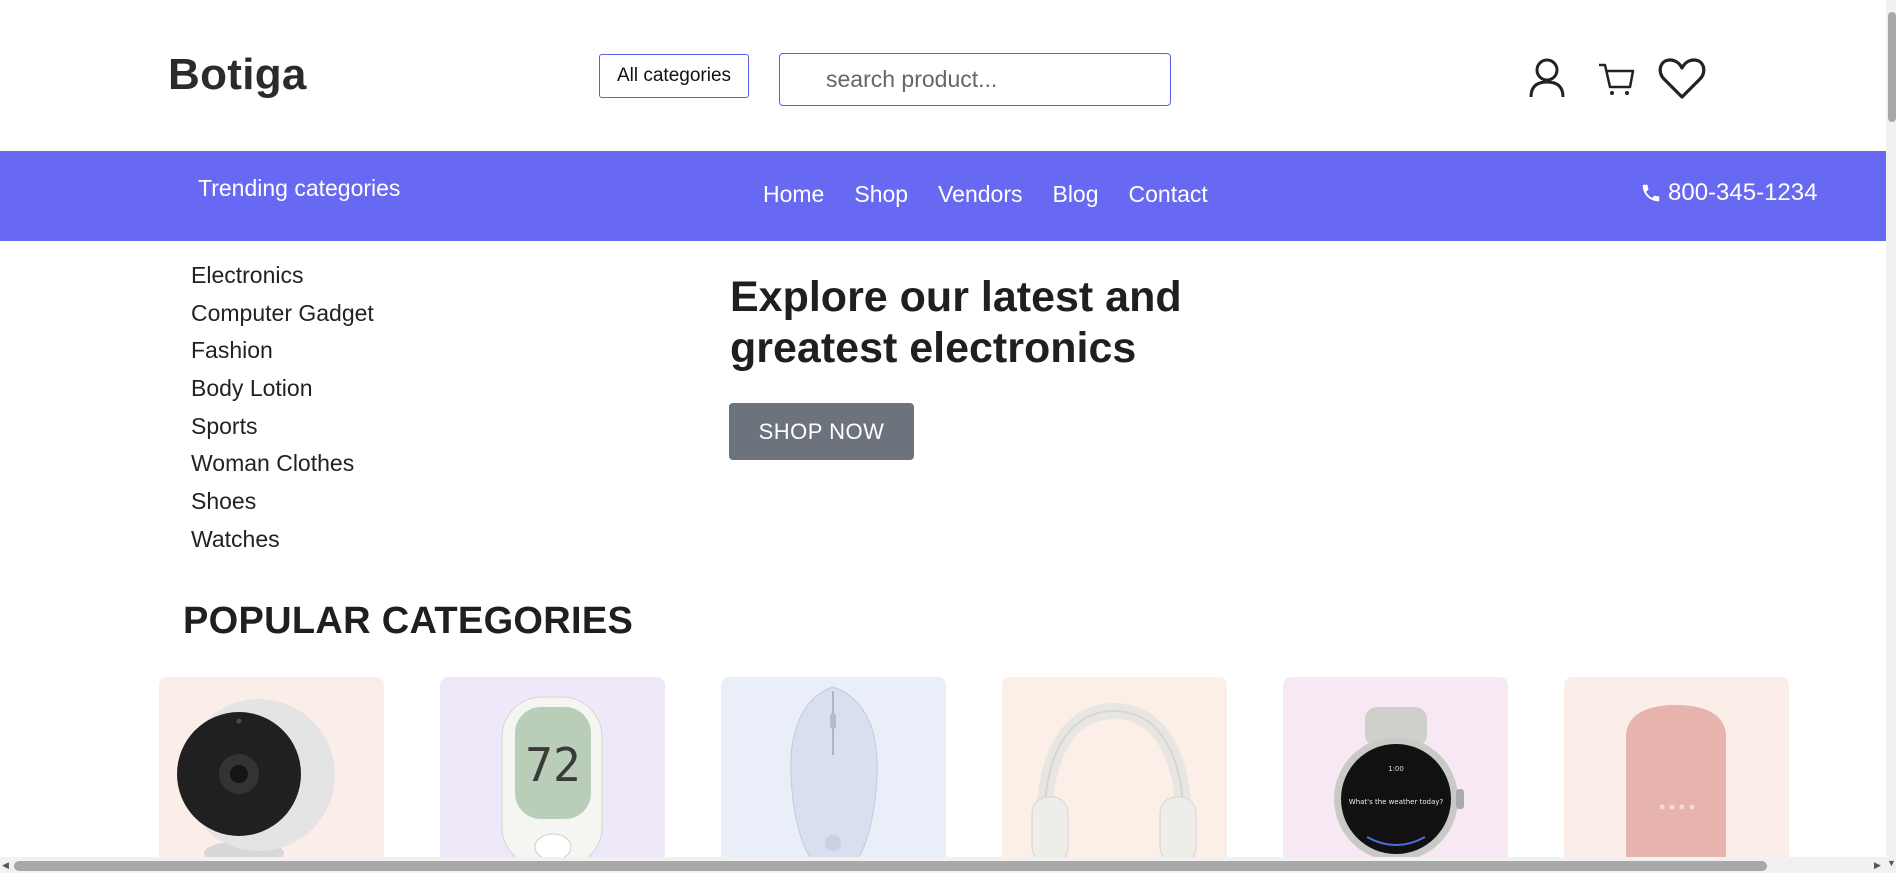 The width and height of the screenshot is (1896, 873). I want to click on scroll-left-arrow-icon: ◀, so click(5, 865).